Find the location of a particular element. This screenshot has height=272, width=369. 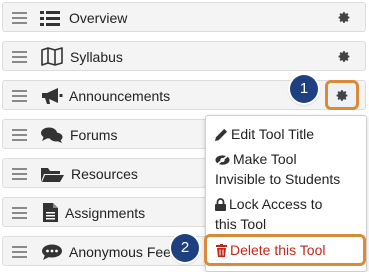

comments-icon is located at coordinates (52, 135).